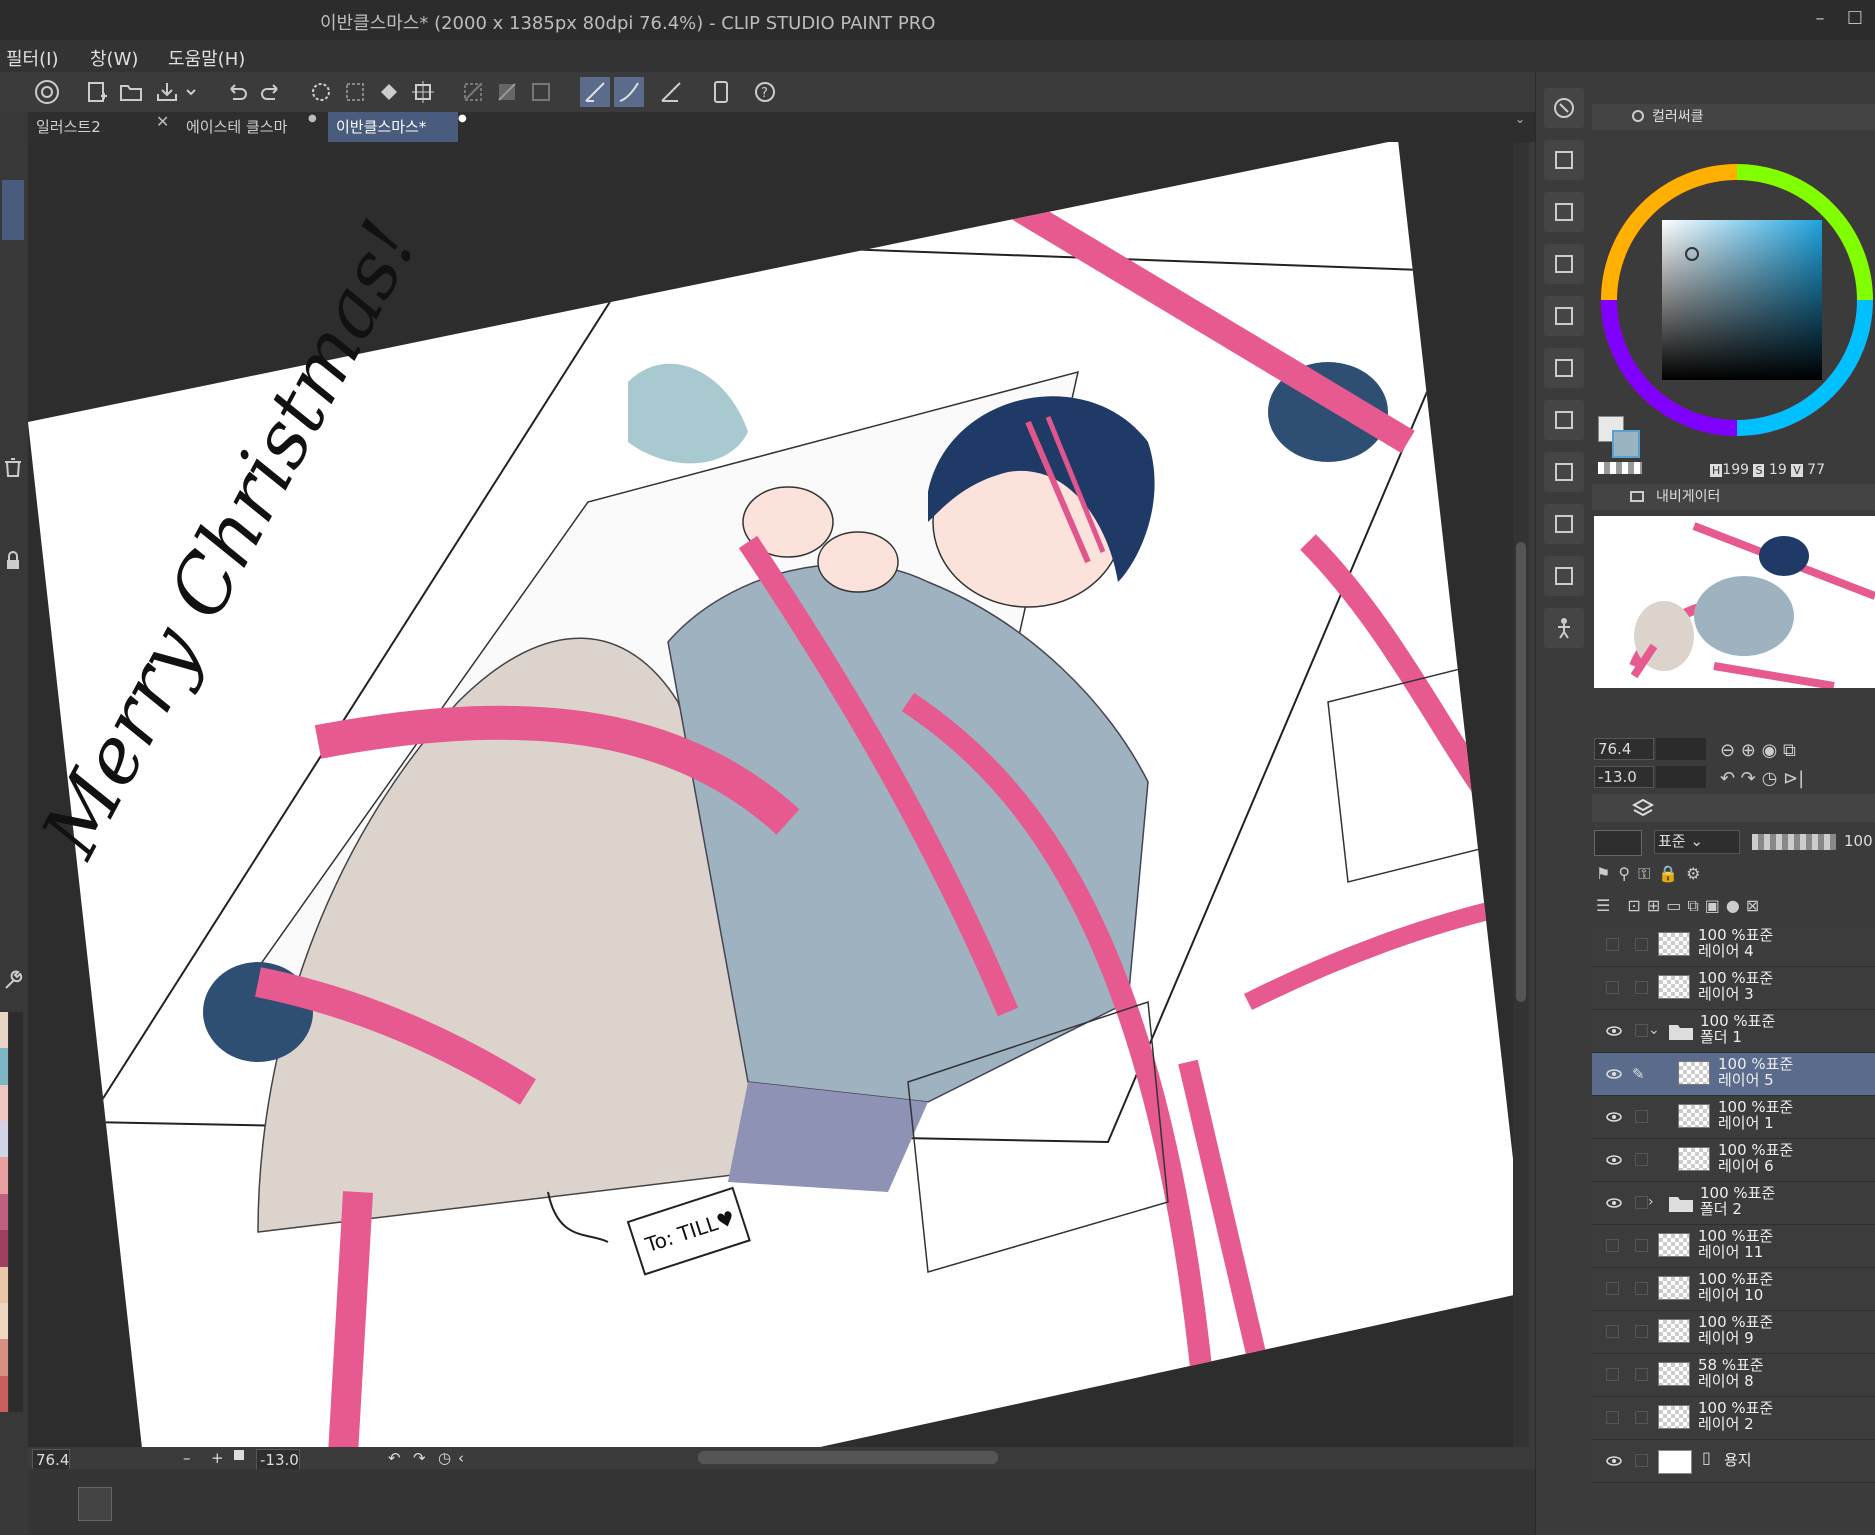 The width and height of the screenshot is (1875, 1535). I want to click on rotate-left-icon: ↶, so click(394, 1458).